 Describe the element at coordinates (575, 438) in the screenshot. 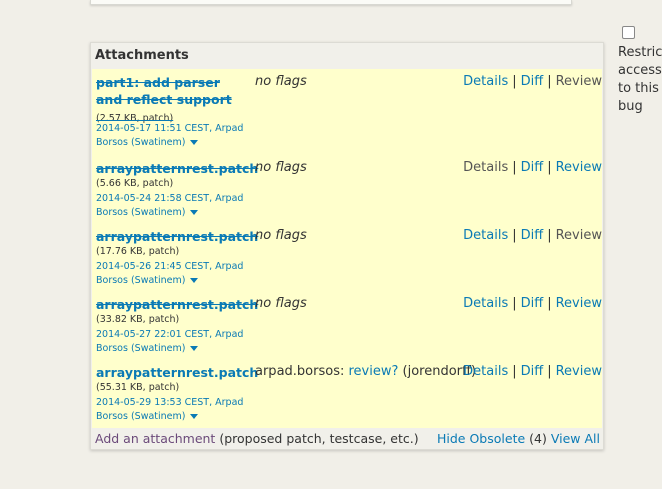

I see `view-all-link: View All` at that location.